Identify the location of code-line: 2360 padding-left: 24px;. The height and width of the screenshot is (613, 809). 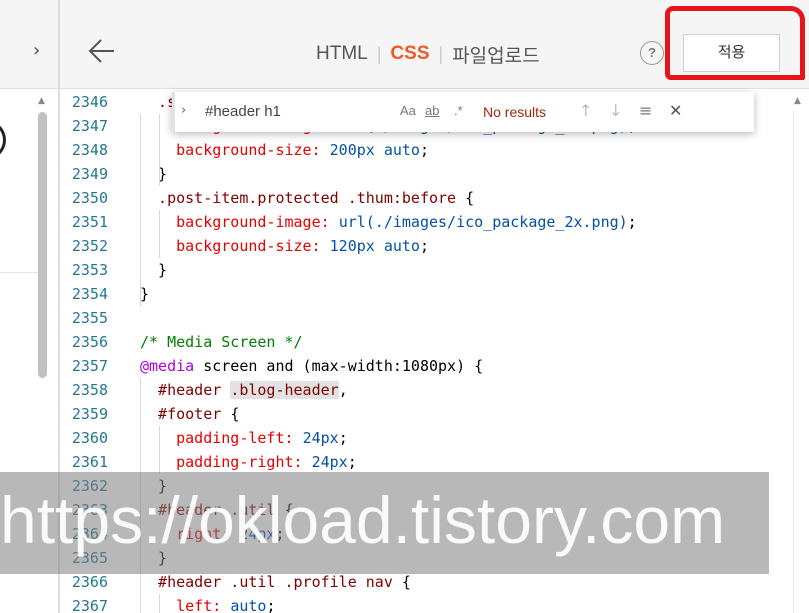
(434, 438).